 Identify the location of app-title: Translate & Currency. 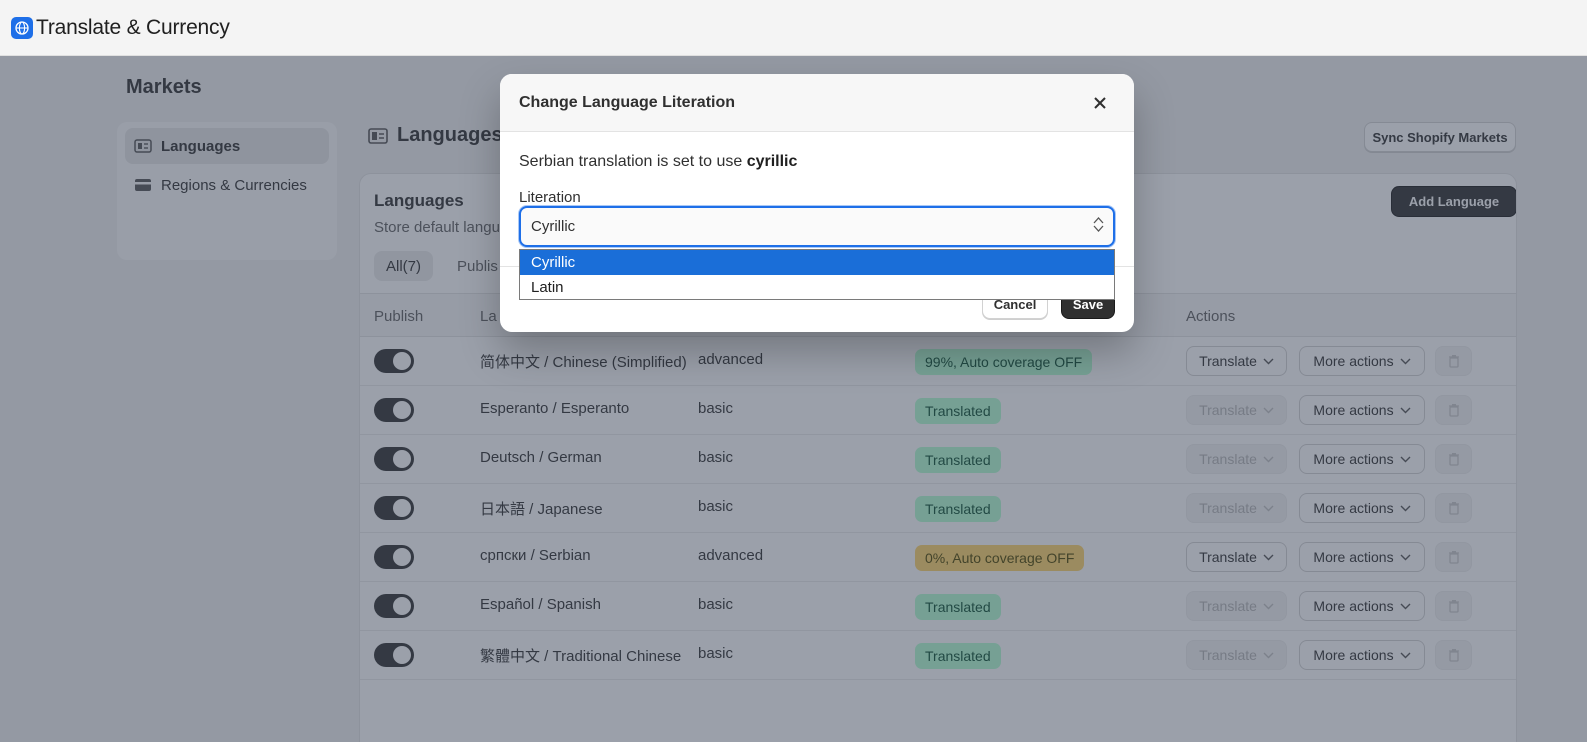
(133, 27).